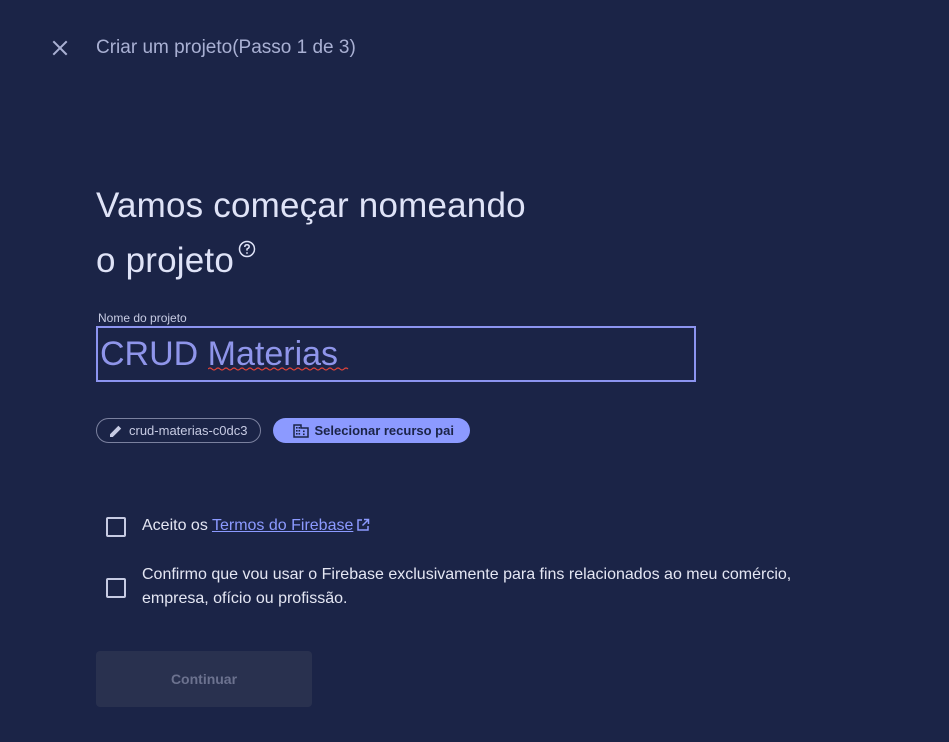 The height and width of the screenshot is (742, 949). Describe the element at coordinates (165, 260) in the screenshot. I see `heading-line-2: o projeto` at that location.